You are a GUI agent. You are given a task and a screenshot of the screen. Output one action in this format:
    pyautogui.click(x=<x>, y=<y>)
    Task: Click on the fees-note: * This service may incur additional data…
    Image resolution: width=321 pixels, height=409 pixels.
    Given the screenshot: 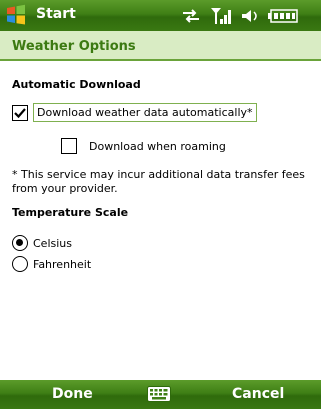 What is the action you would take?
    pyautogui.click(x=158, y=181)
    